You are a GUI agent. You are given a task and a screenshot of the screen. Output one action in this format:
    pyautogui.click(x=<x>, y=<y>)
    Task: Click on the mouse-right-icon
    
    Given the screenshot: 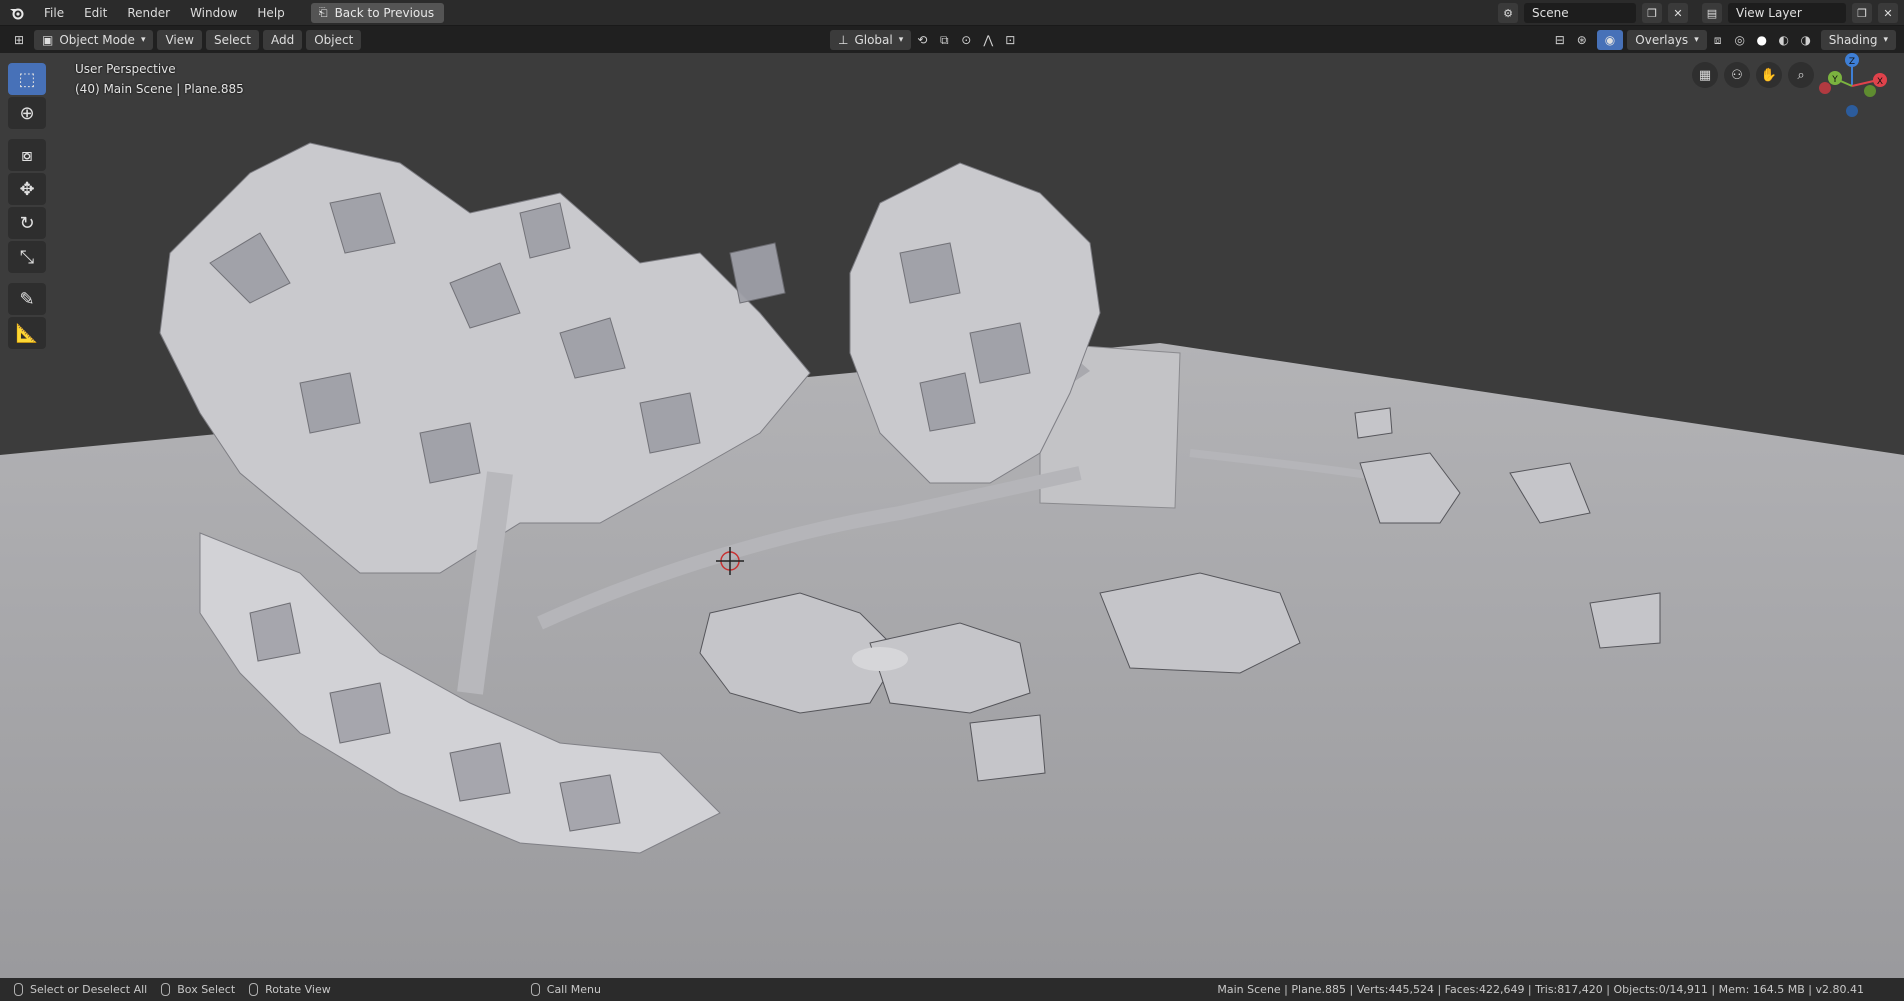 What is the action you would take?
    pyautogui.click(x=535, y=989)
    